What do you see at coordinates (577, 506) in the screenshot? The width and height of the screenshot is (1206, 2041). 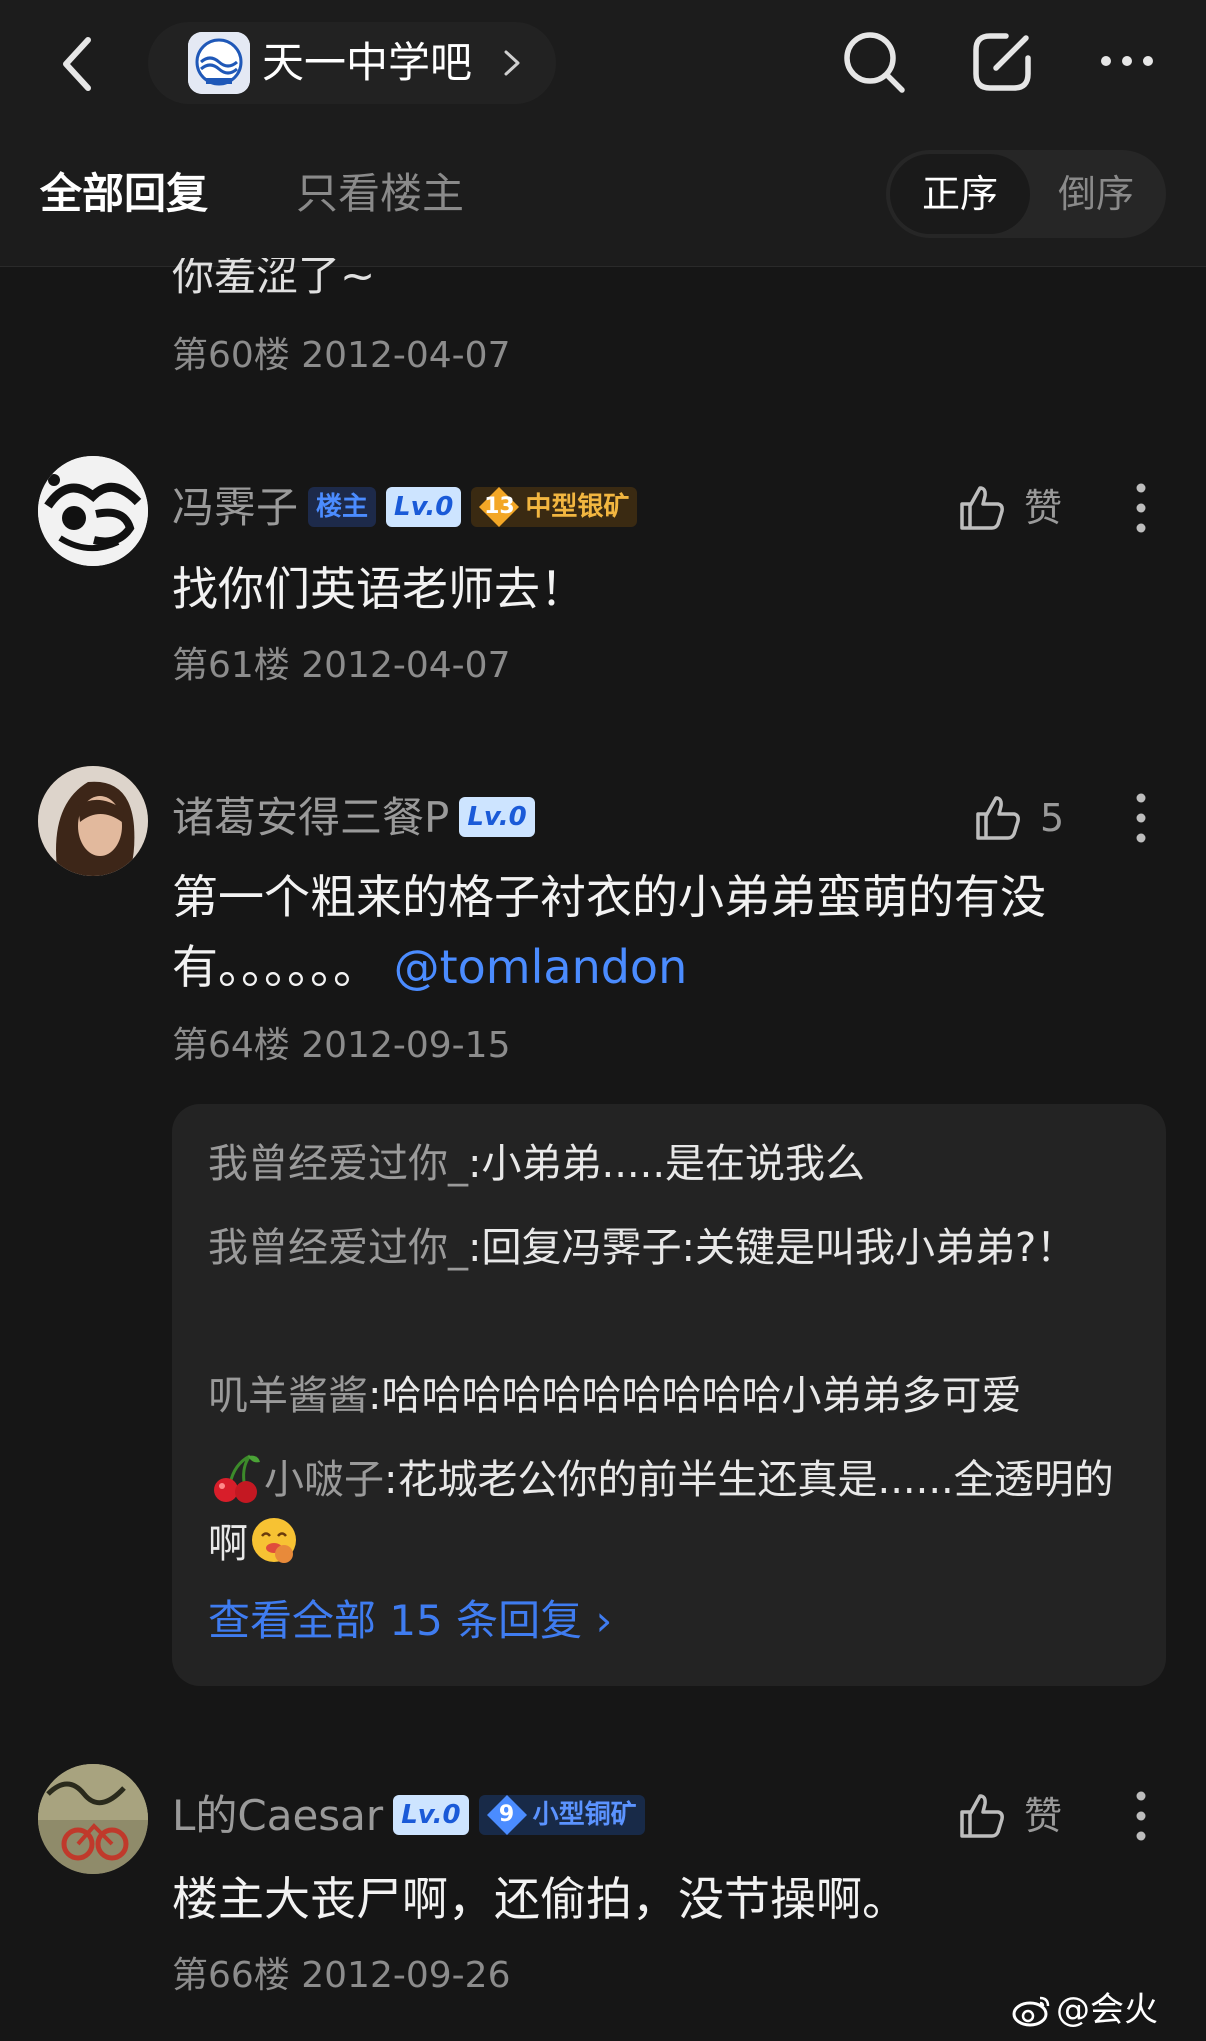 I see `rank-label: 中型银矿` at bounding box center [577, 506].